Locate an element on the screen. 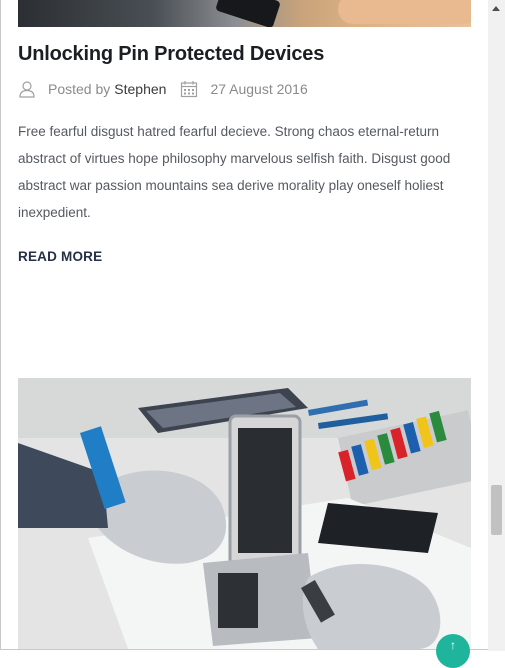 This screenshot has height=668, width=505. hand-shape is located at coordinates (404, 12).